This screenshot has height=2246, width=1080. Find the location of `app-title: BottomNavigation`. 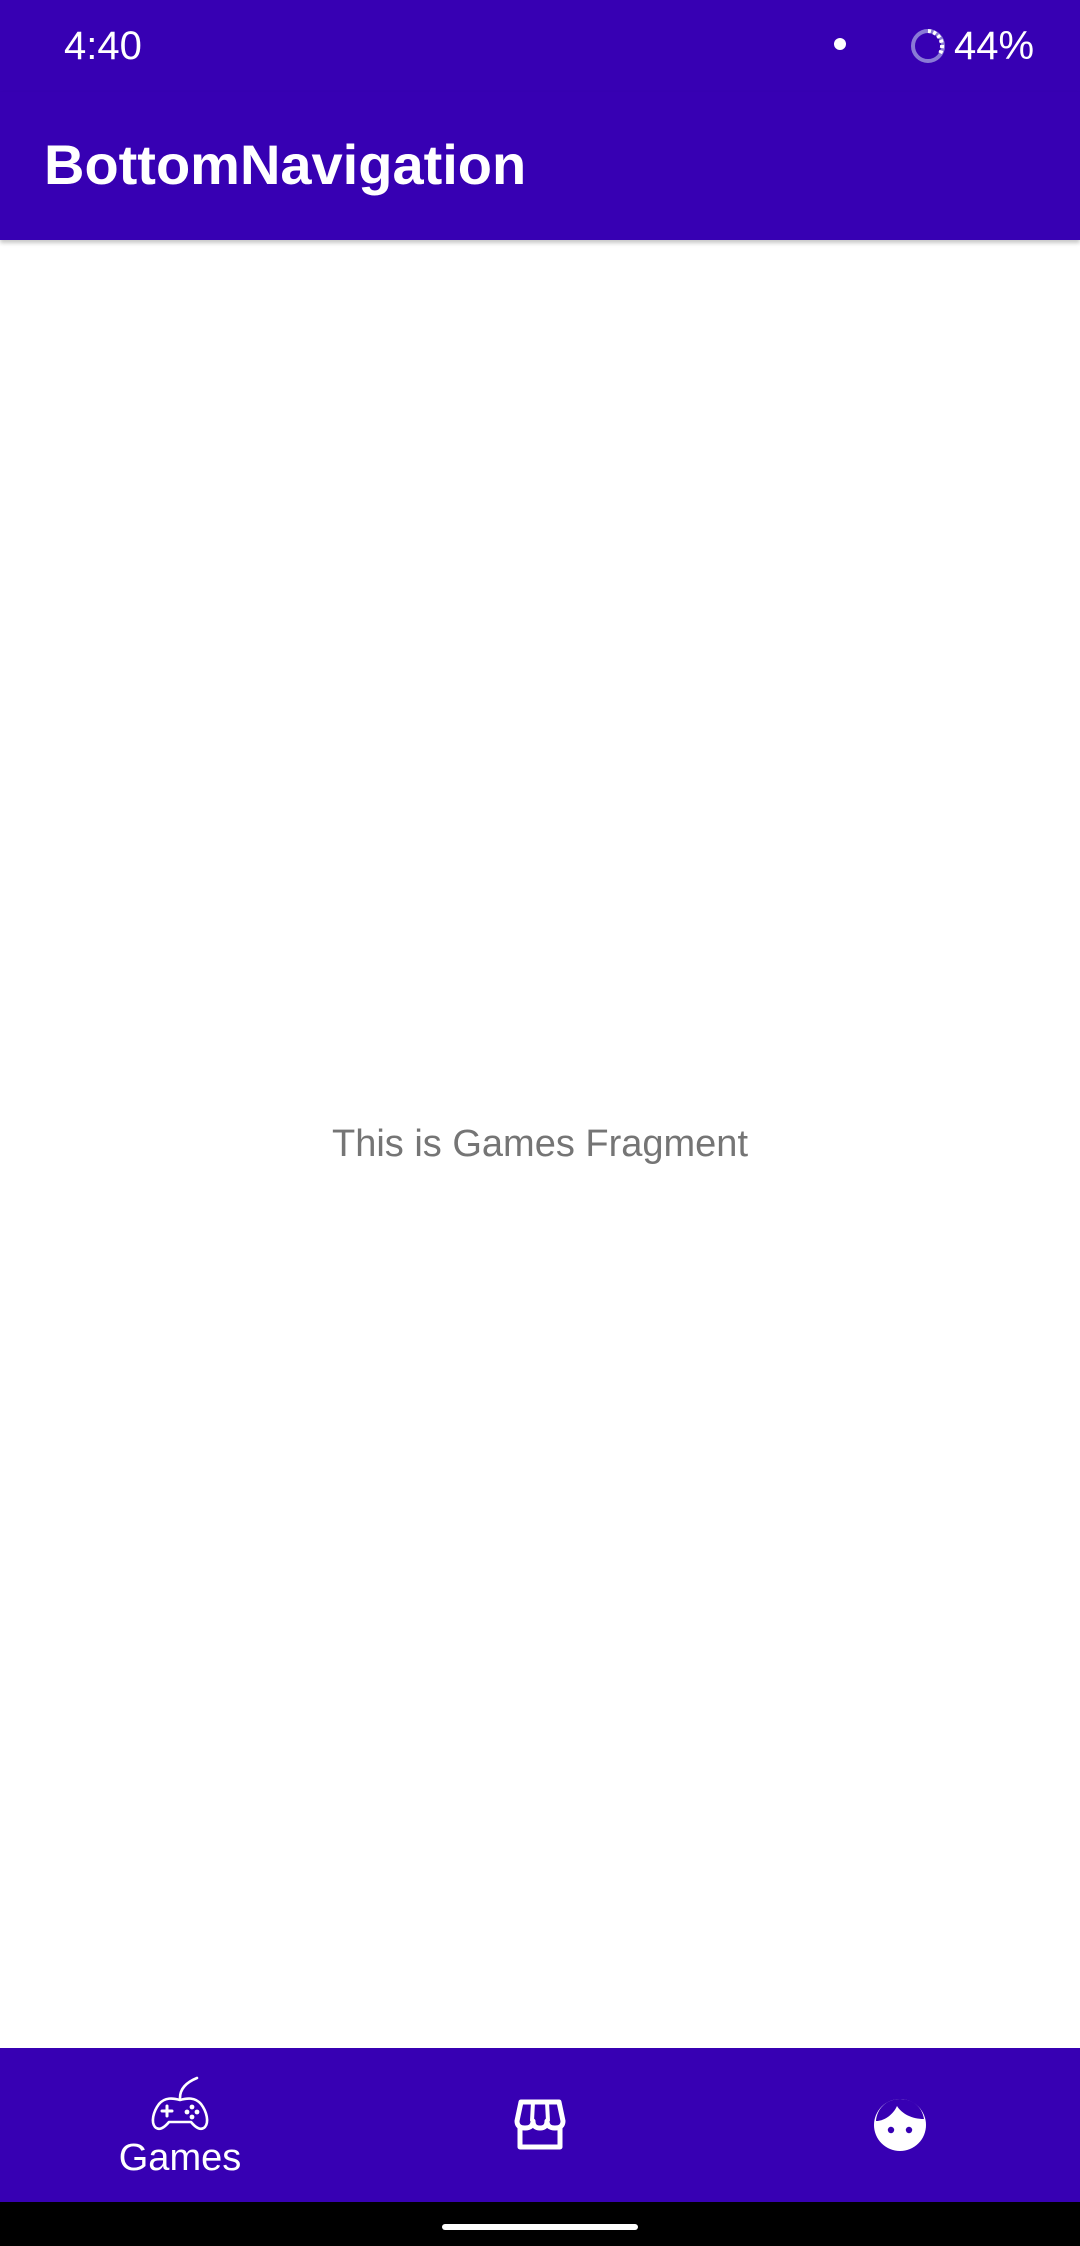

app-title: BottomNavigation is located at coordinates (285, 164).